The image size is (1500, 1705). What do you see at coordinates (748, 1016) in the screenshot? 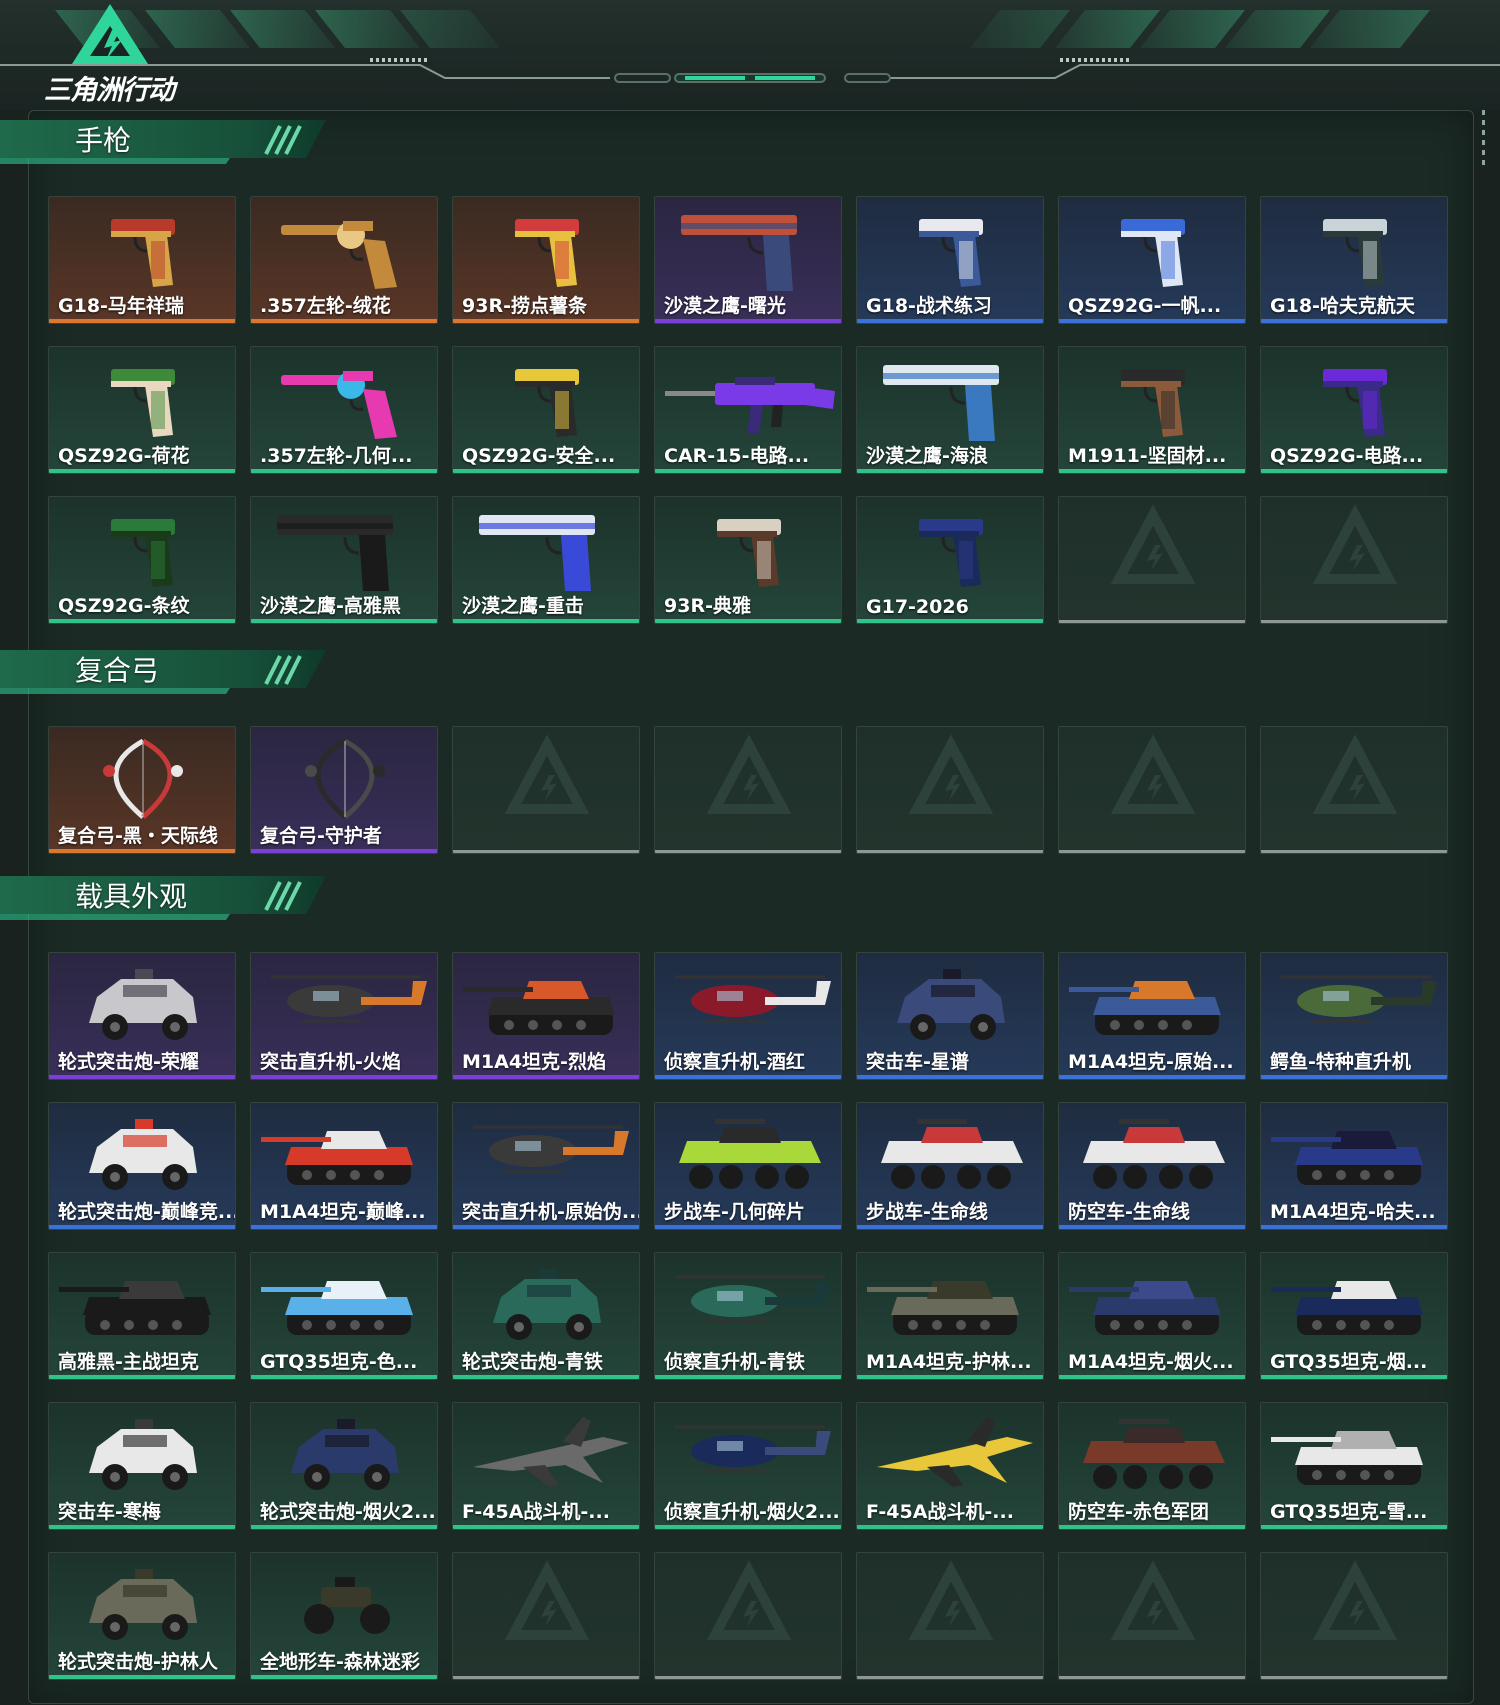
I see `item-card: 侦察直升机-酒红` at bounding box center [748, 1016].